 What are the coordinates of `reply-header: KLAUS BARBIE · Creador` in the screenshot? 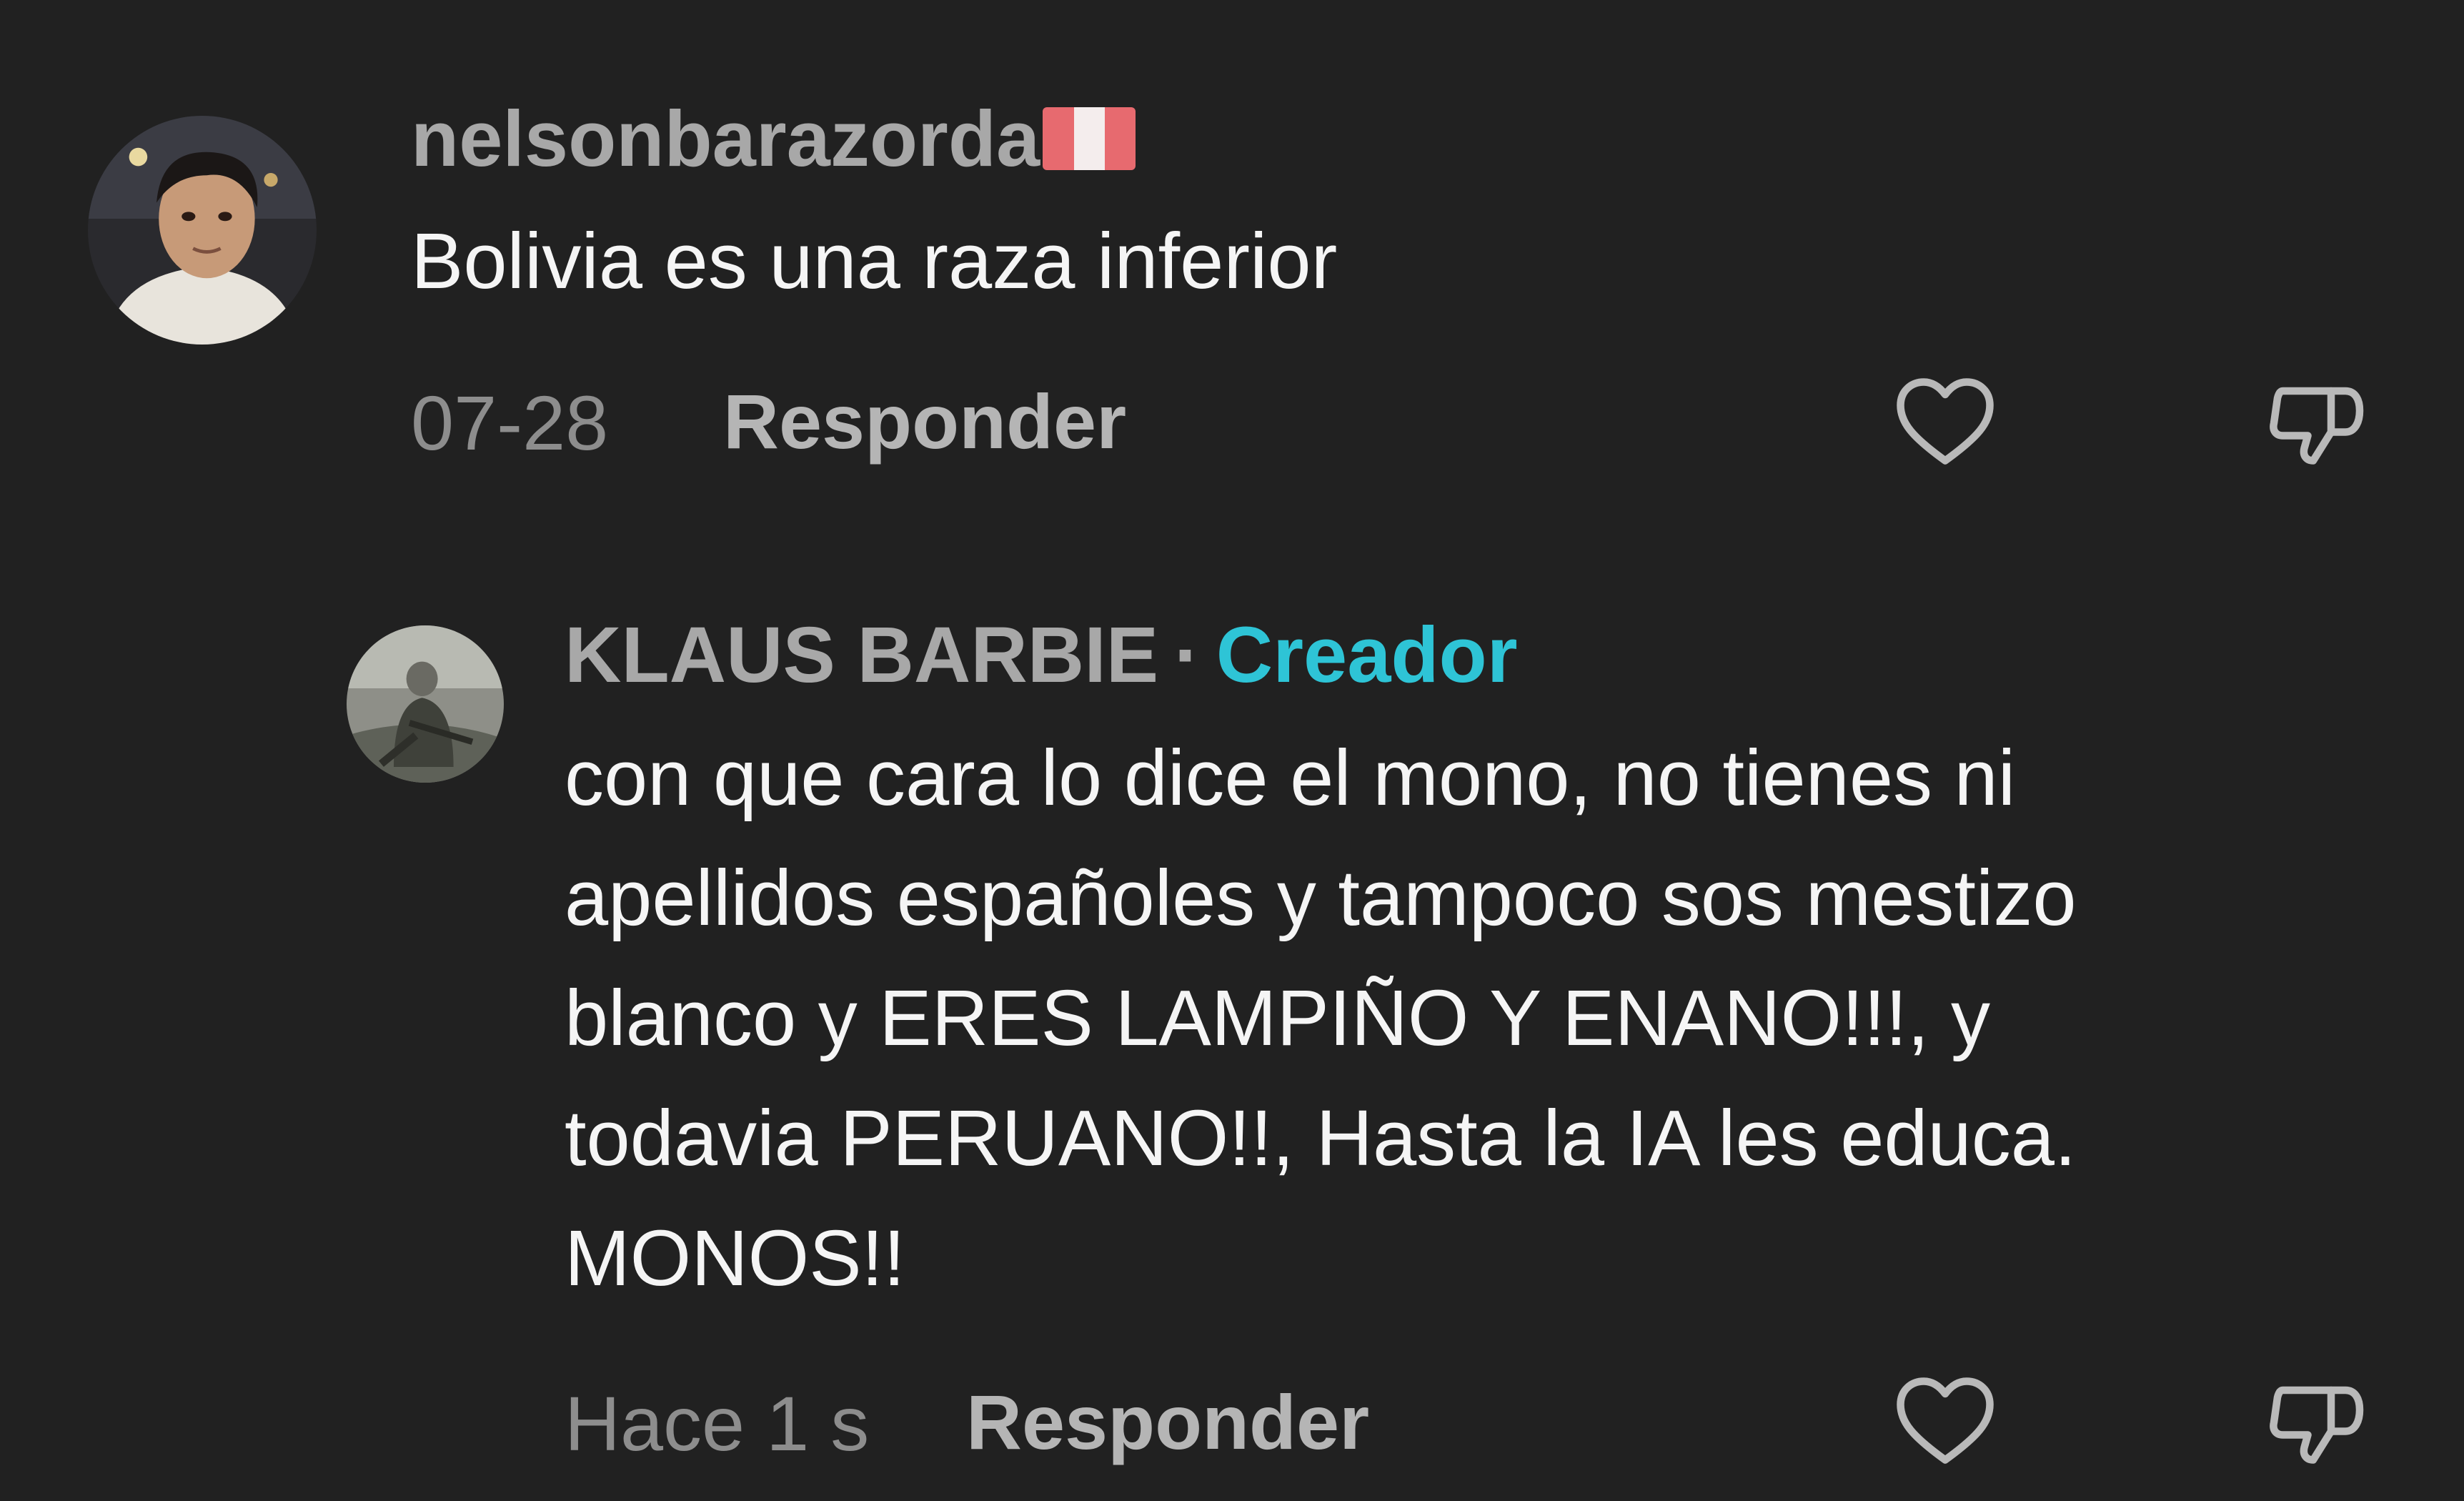 It's located at (1041, 655).